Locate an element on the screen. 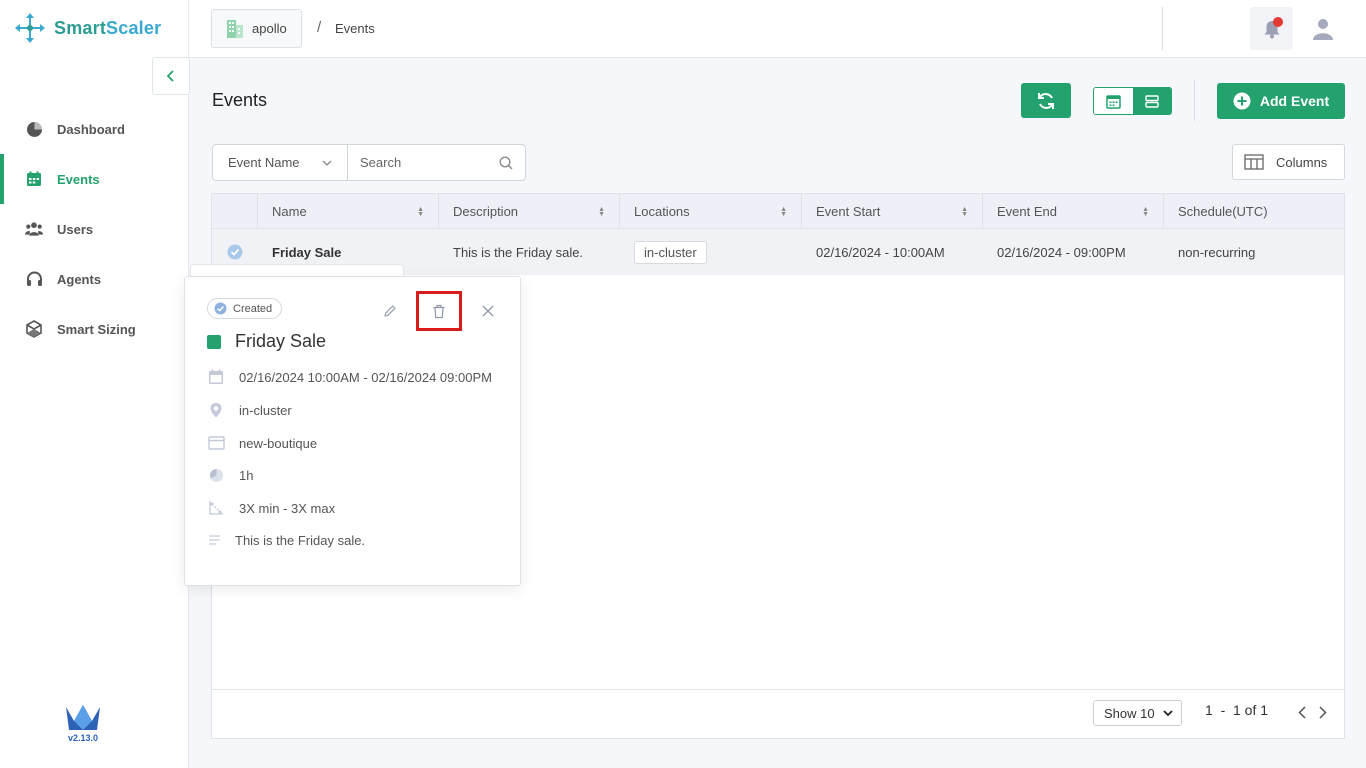  popover-actions is located at coordinates (439, 311).